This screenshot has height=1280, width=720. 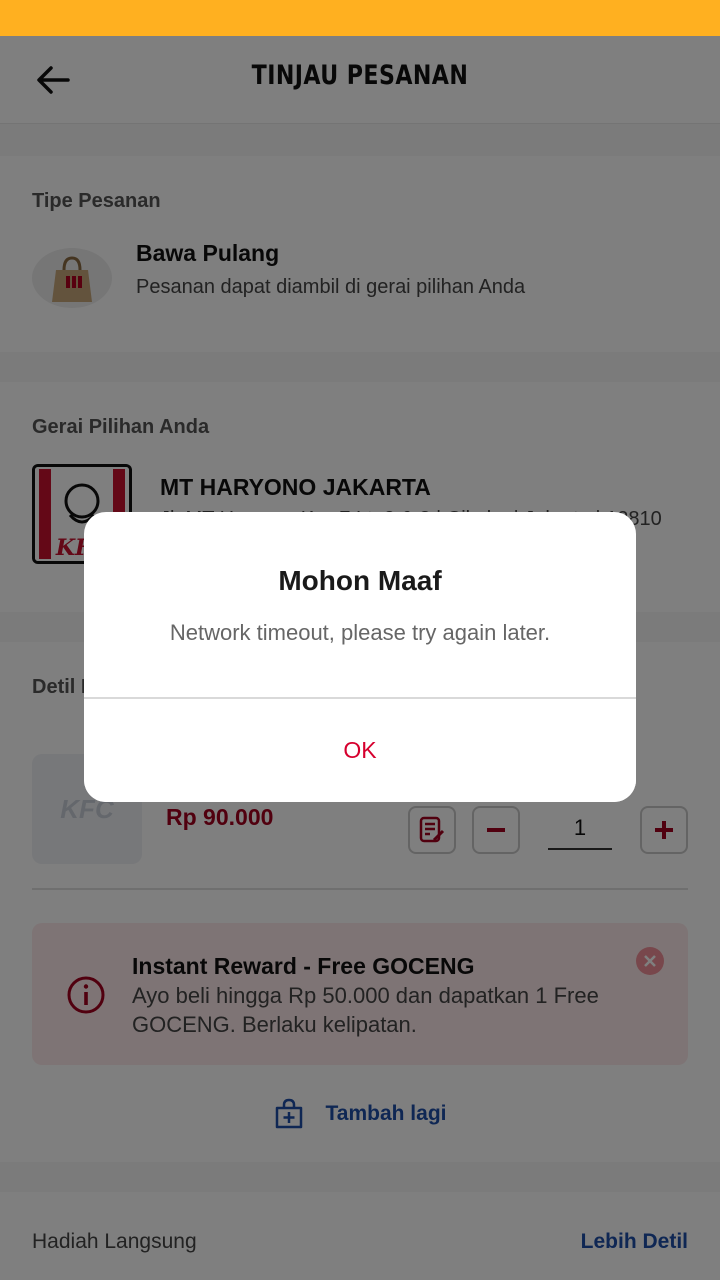 What do you see at coordinates (360, 750) in the screenshot?
I see `ok-button: OK` at bounding box center [360, 750].